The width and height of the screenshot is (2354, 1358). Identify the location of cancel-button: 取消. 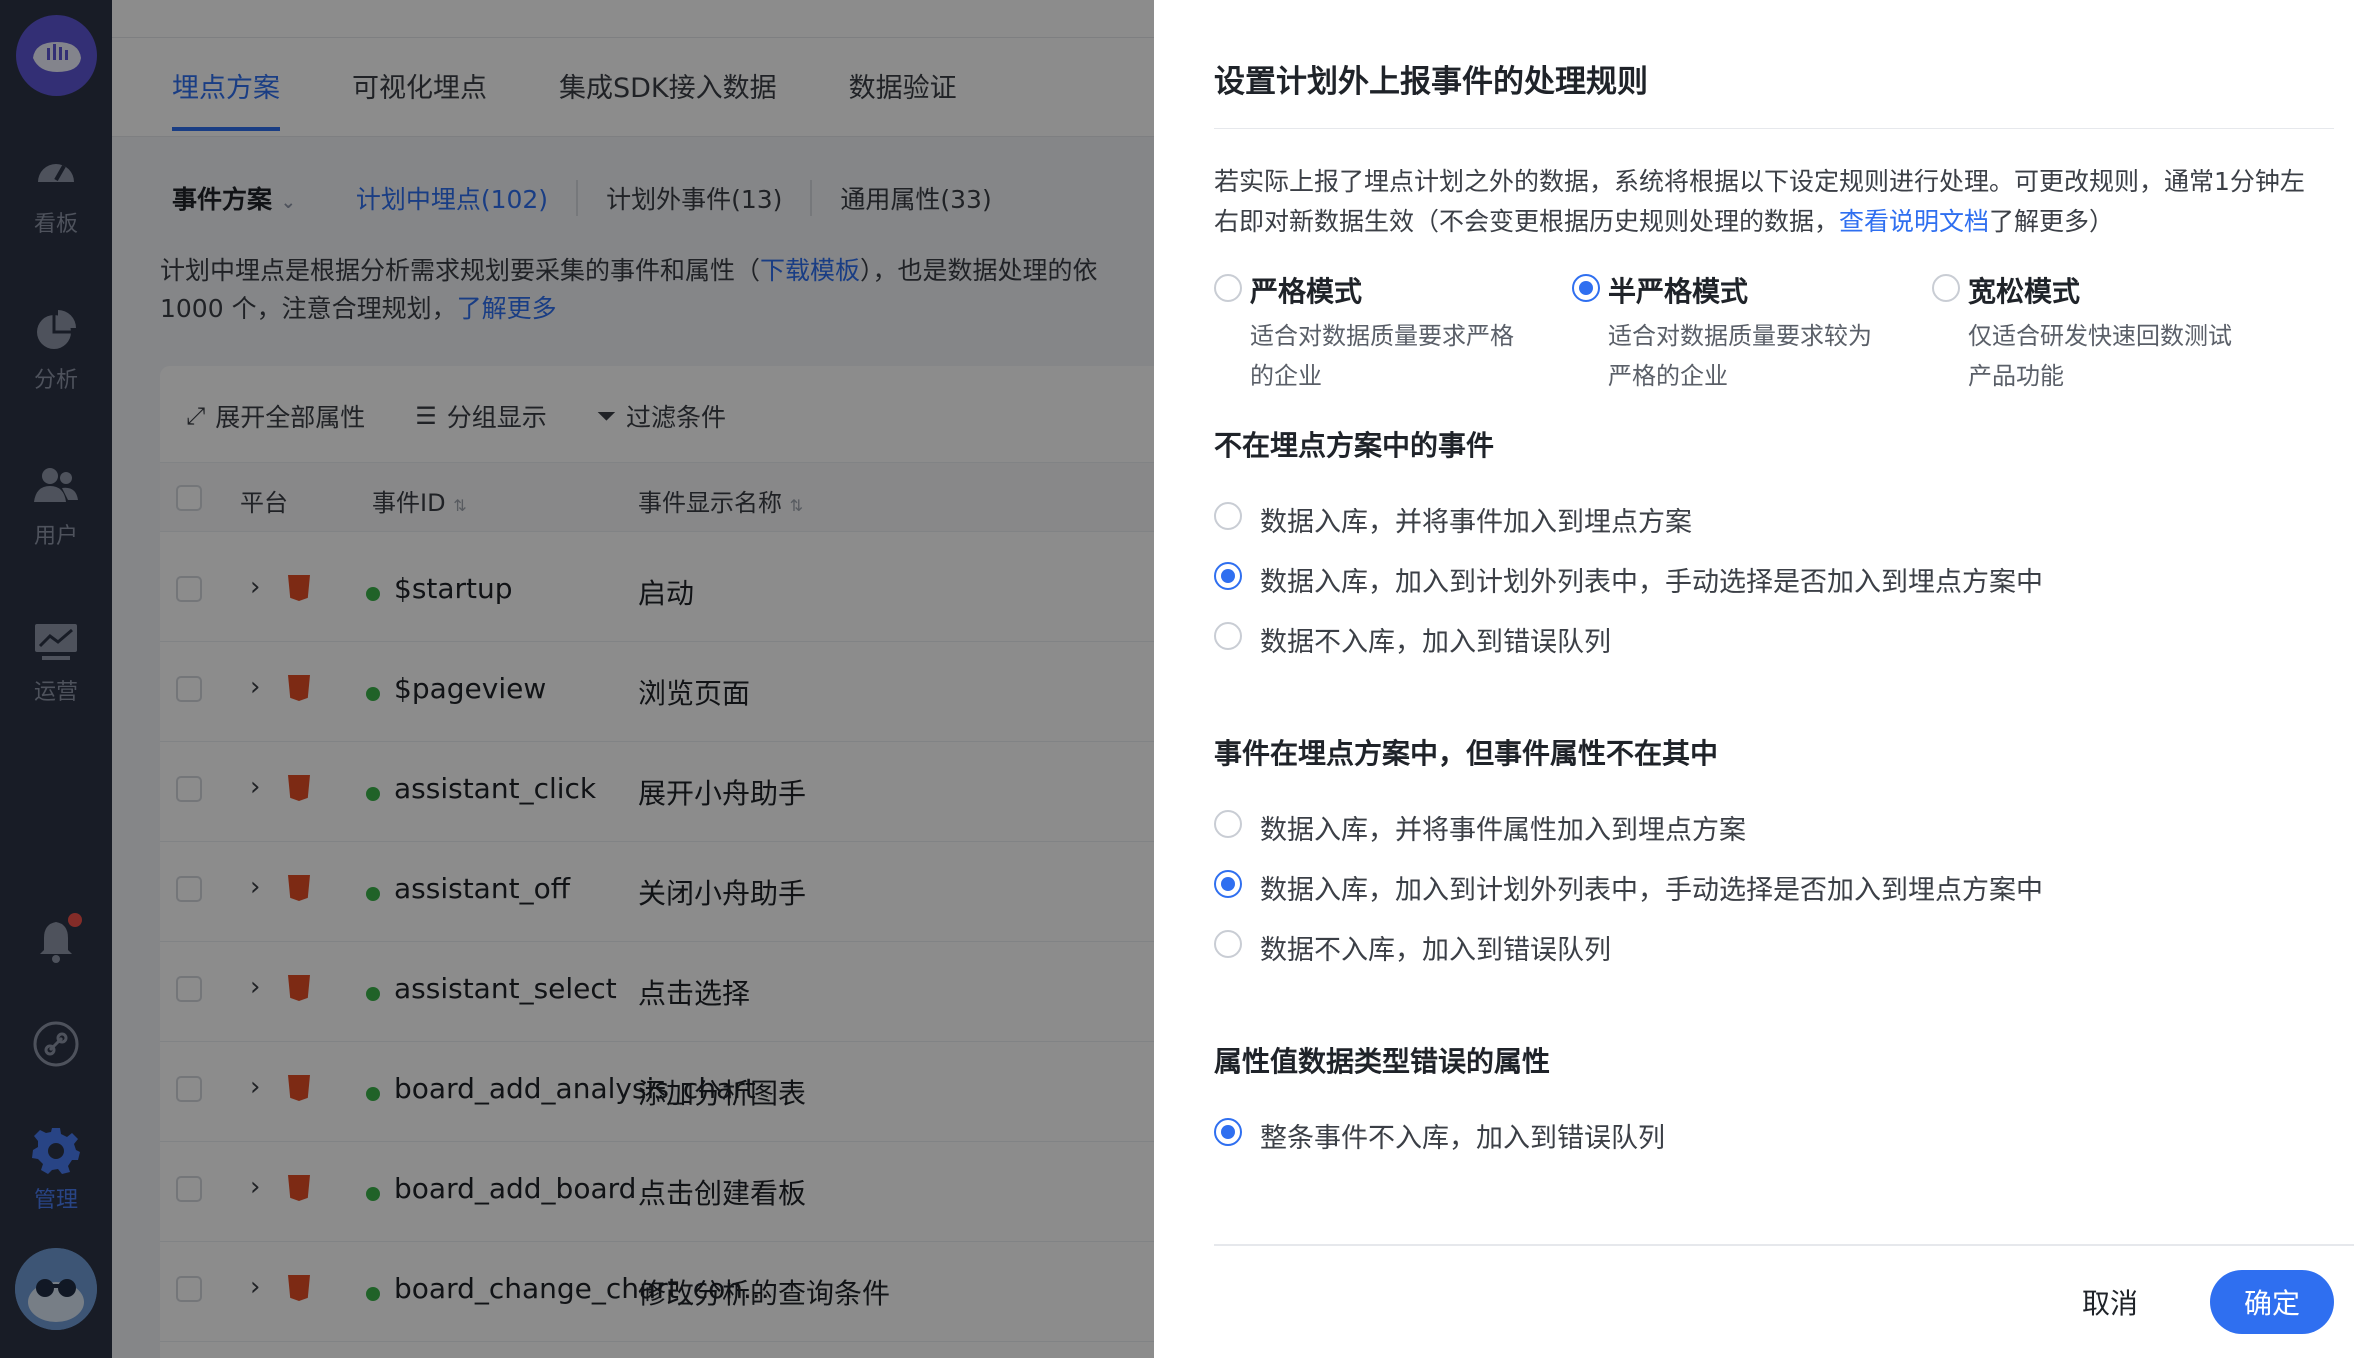
(2110, 1302).